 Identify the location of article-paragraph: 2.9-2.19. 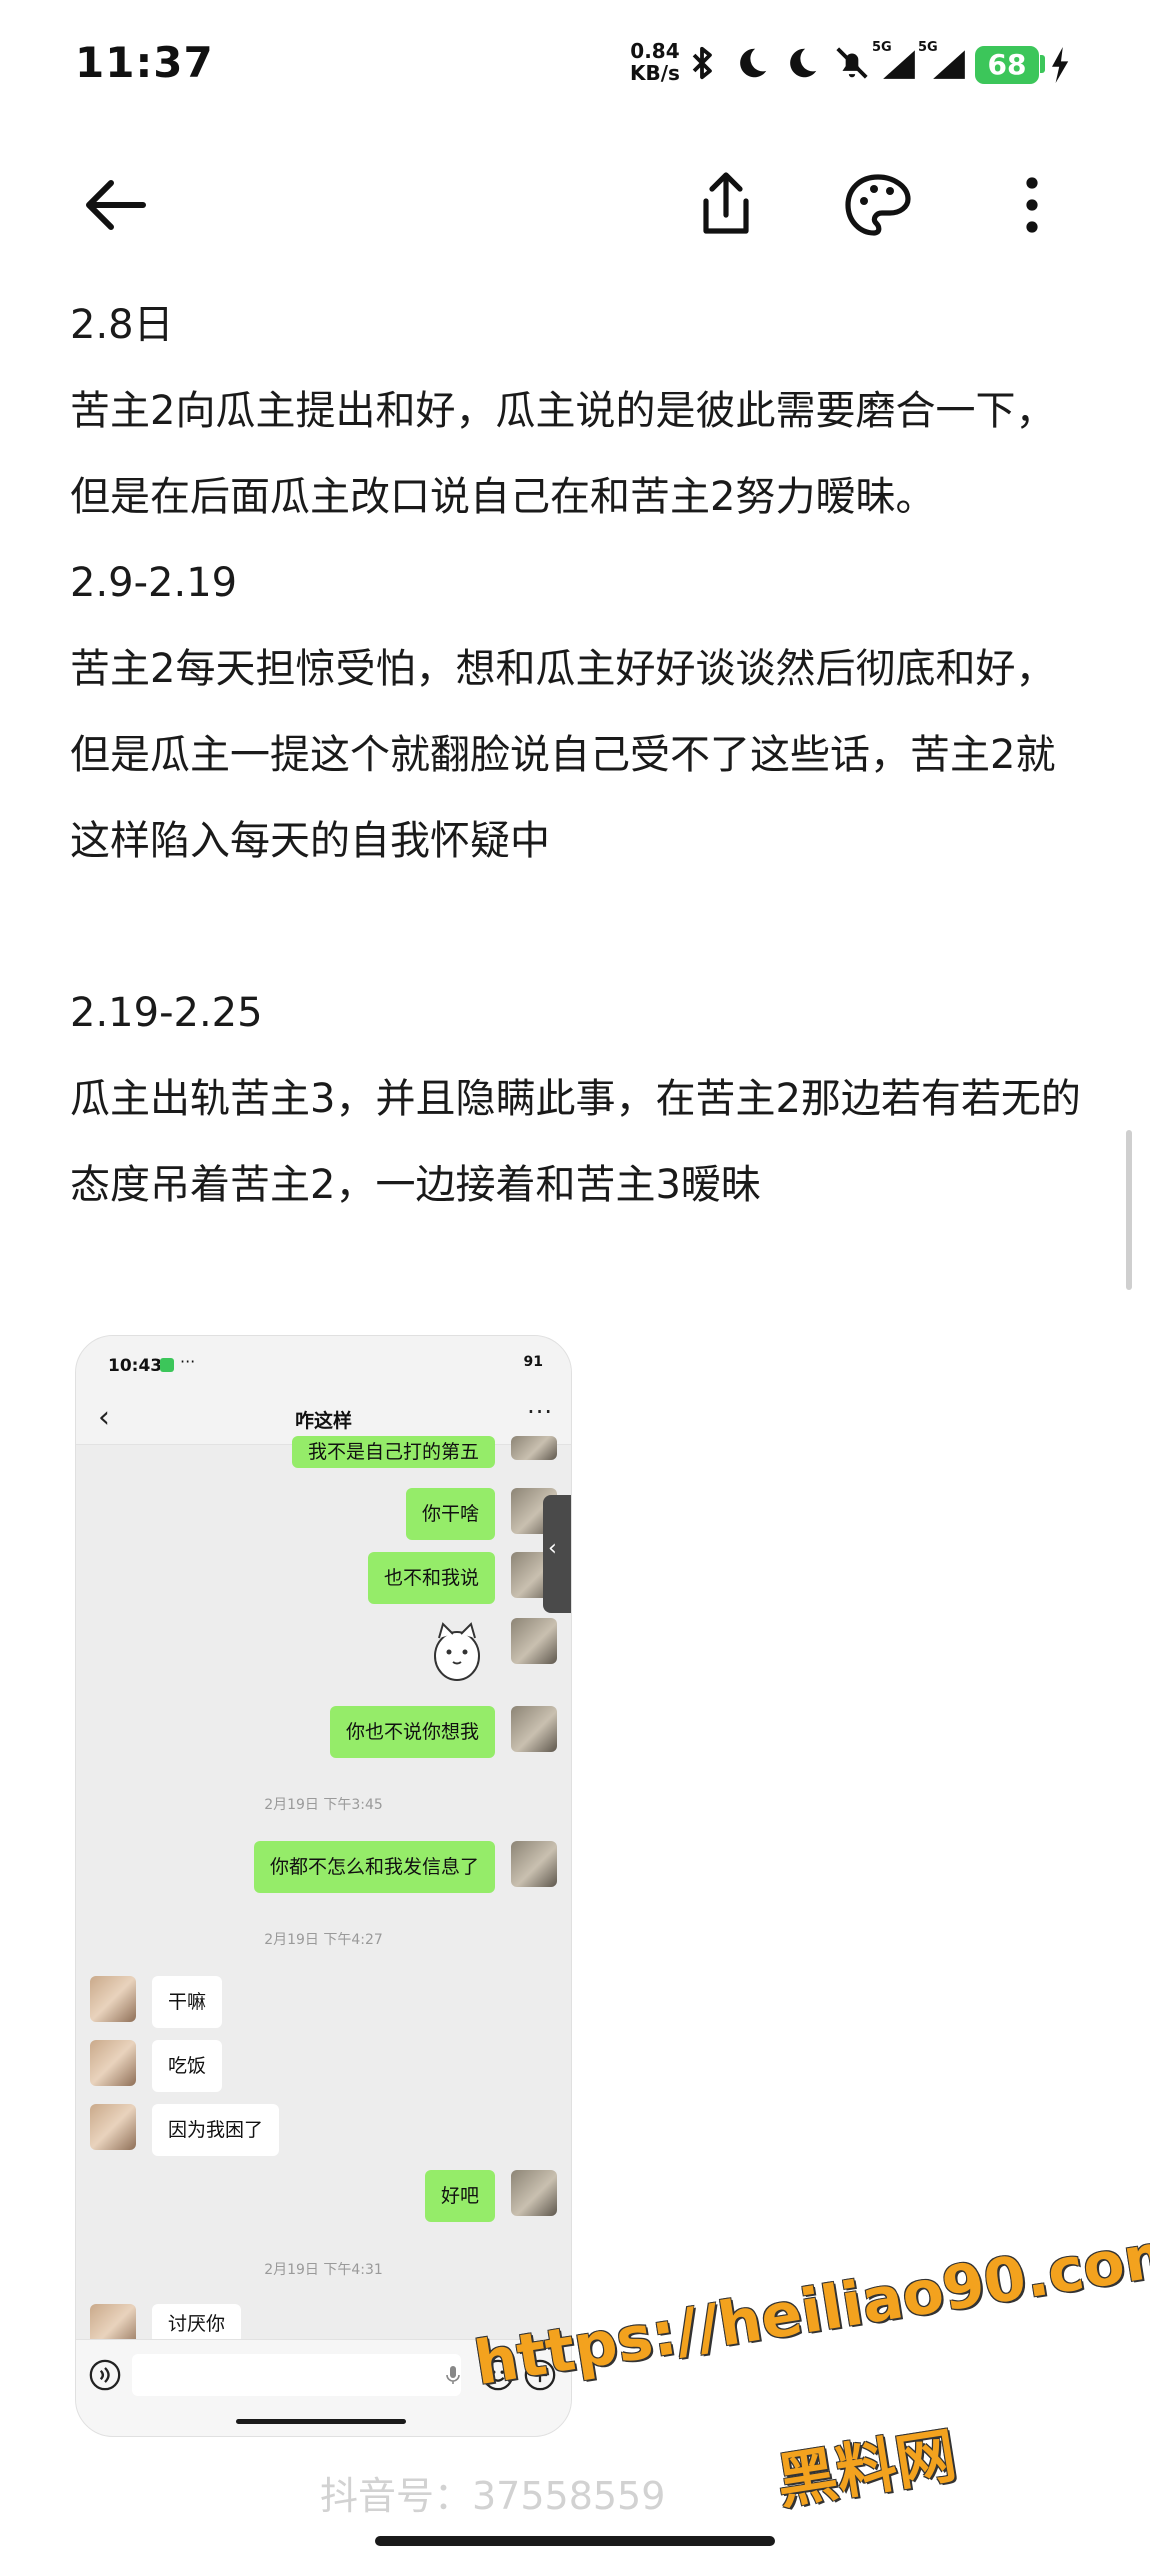
(154, 583).